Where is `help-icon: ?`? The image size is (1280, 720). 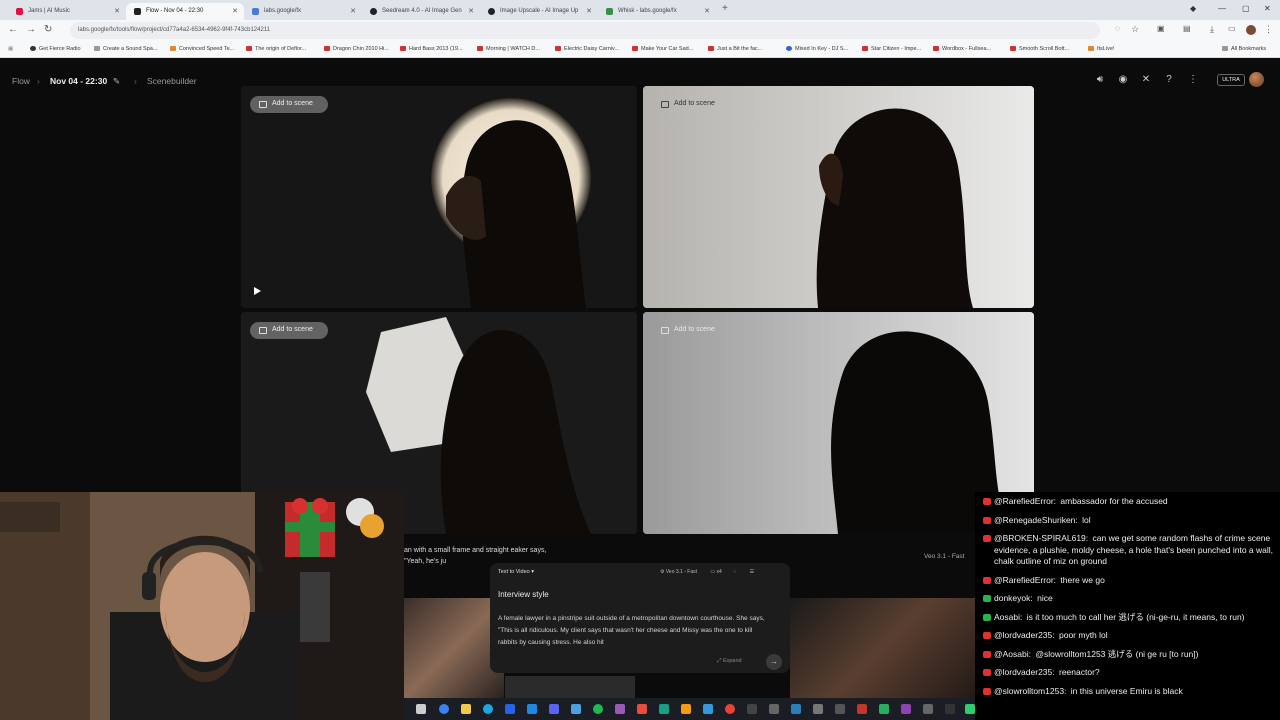
help-icon: ? is located at coordinates (1169, 80).